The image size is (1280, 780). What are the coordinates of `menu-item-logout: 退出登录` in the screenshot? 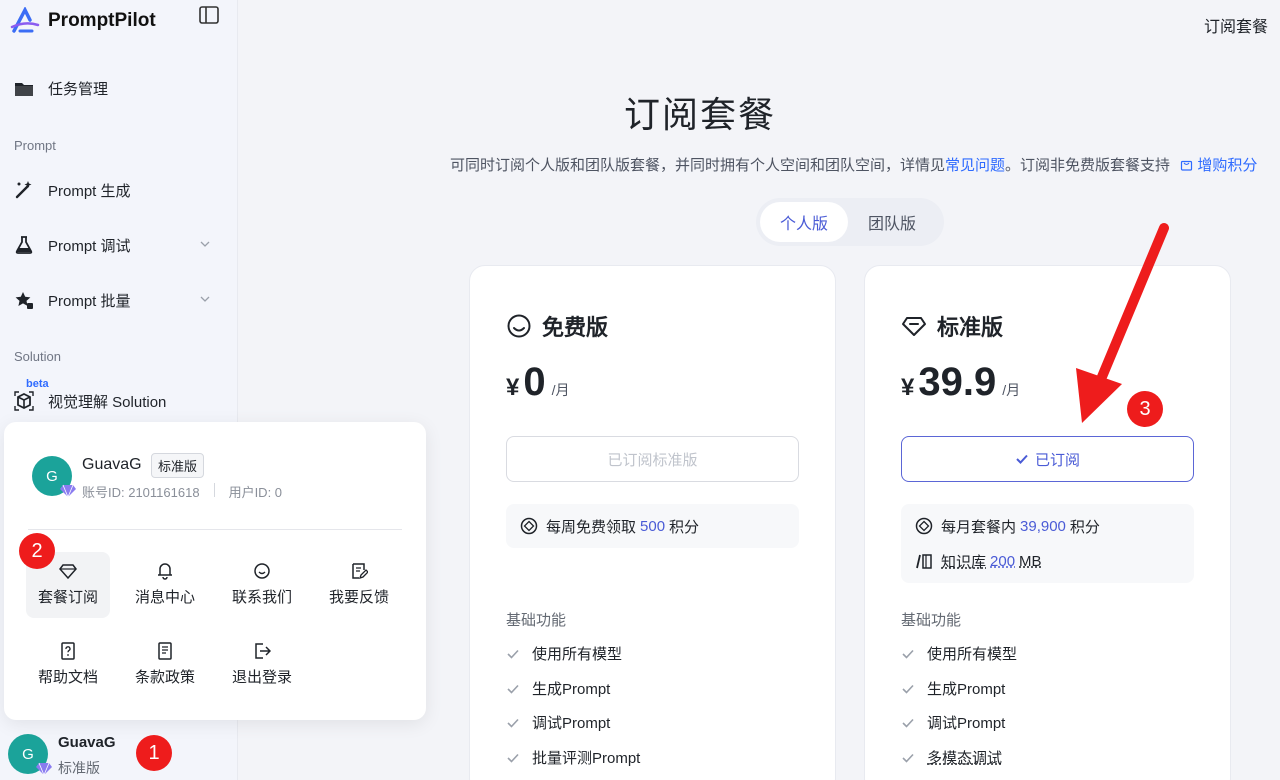 It's located at (262, 665).